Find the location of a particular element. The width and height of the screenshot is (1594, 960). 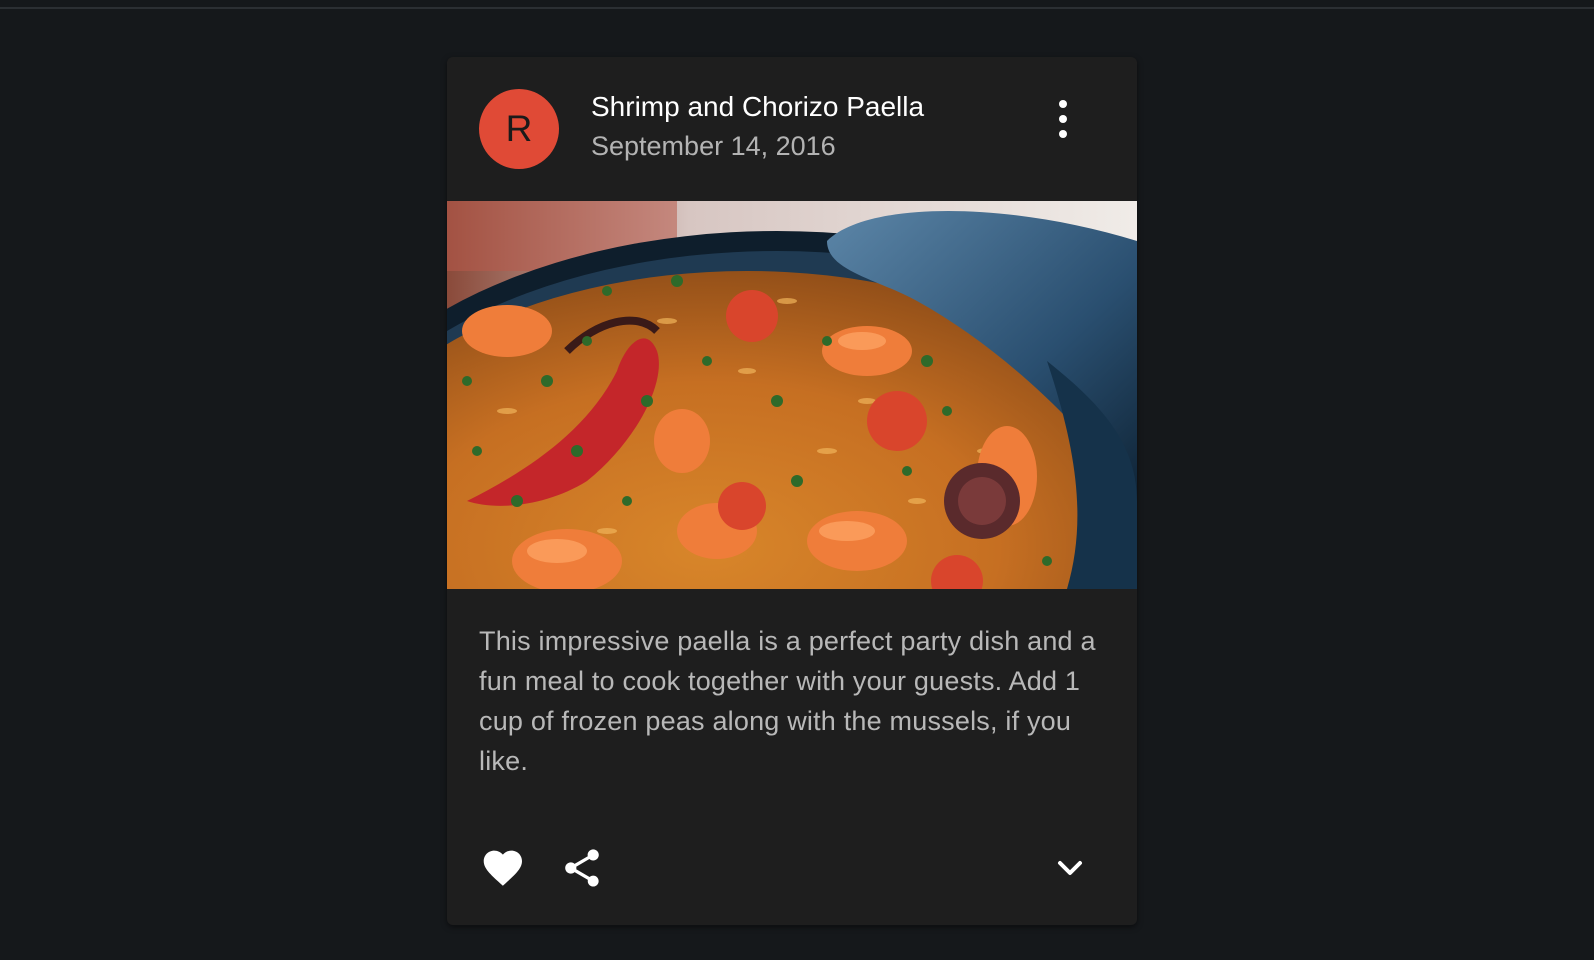

heart-icon is located at coordinates (502, 868).